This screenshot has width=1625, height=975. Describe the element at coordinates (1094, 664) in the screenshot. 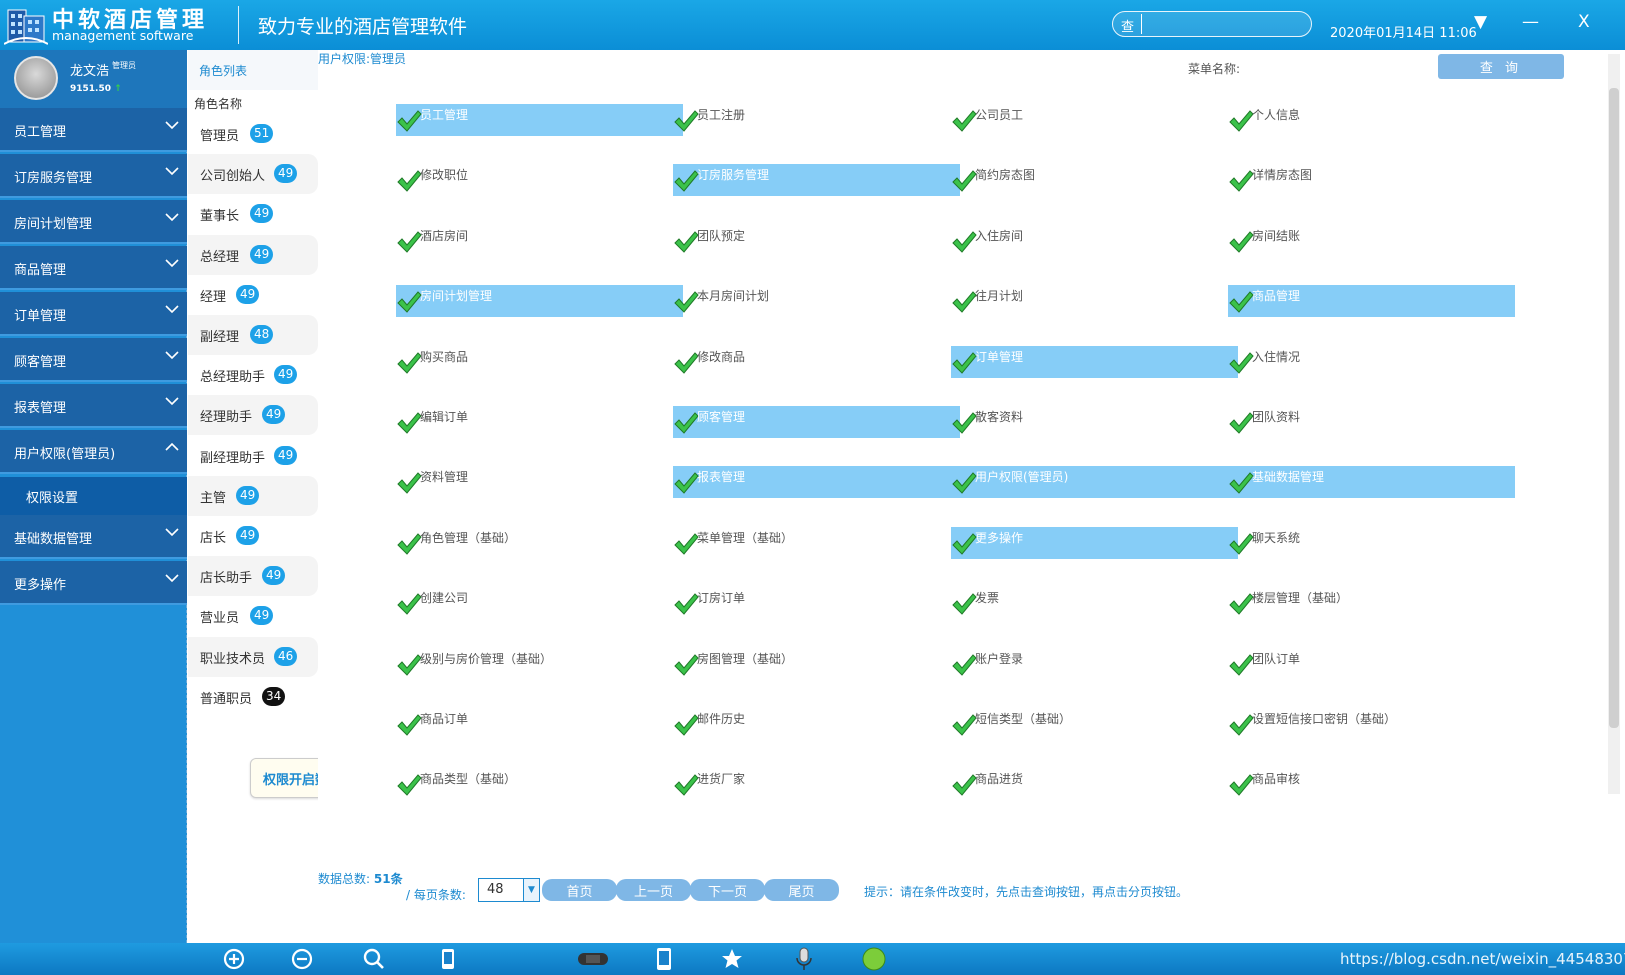

I see `permission-item: 账户登录` at that location.